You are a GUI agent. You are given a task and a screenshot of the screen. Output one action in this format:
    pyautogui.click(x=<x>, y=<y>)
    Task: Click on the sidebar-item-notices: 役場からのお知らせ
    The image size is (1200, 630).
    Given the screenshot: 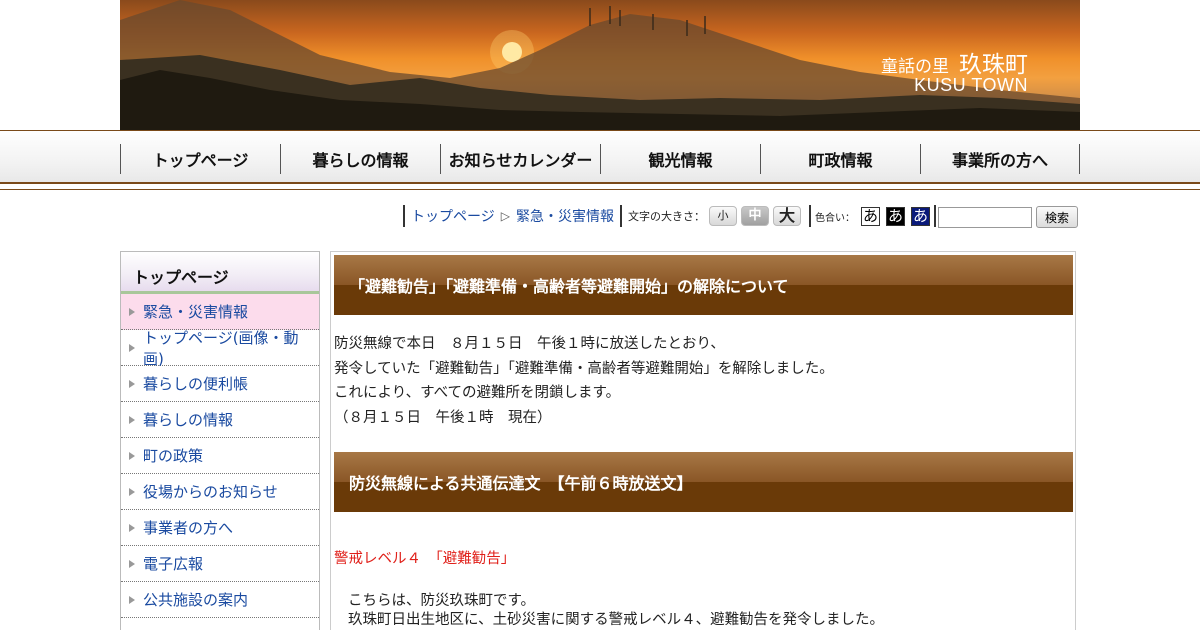 What is the action you would take?
    pyautogui.click(x=220, y=492)
    